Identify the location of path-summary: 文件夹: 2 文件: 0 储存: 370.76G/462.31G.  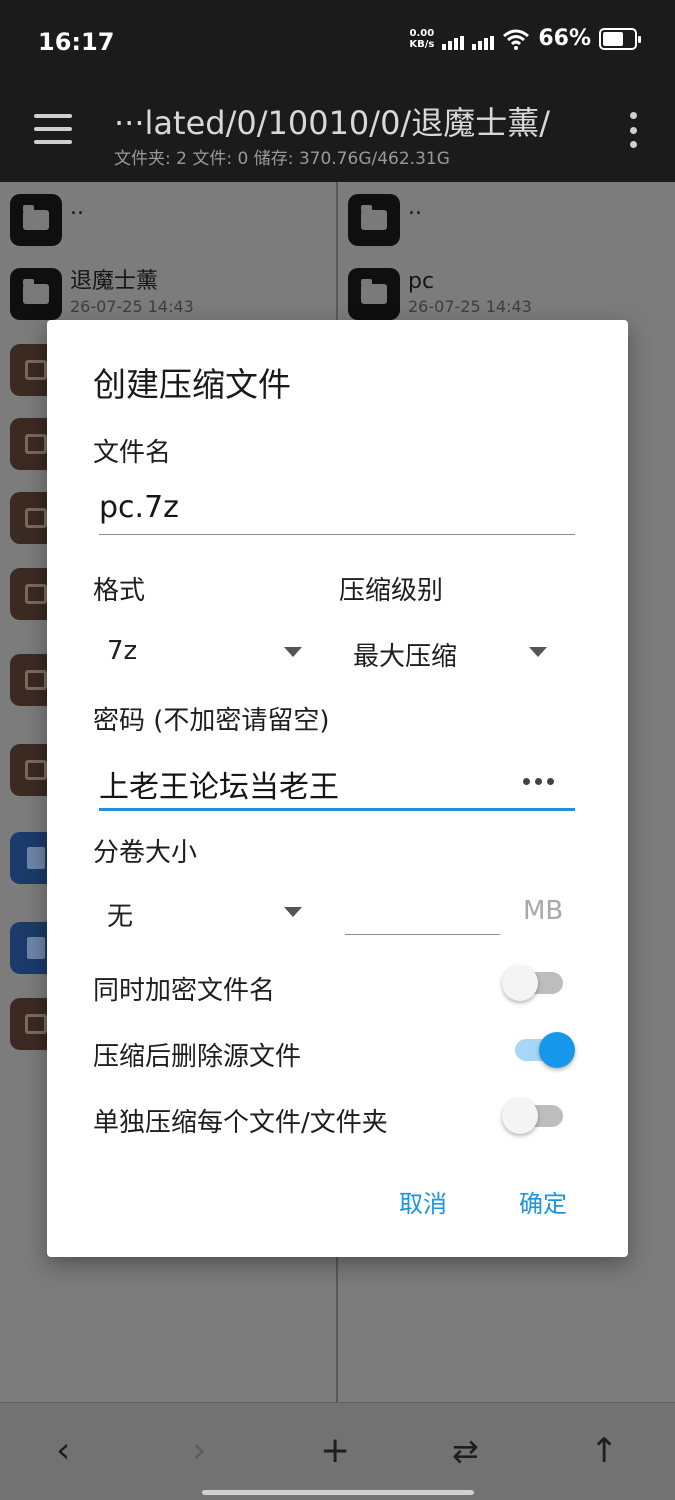
(282, 159).